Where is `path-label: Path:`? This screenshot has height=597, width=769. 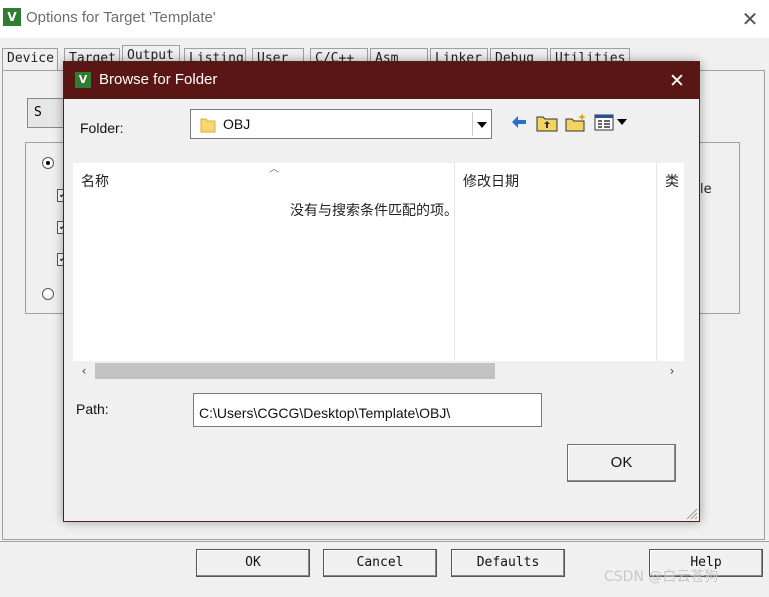 path-label: Path: is located at coordinates (92, 409).